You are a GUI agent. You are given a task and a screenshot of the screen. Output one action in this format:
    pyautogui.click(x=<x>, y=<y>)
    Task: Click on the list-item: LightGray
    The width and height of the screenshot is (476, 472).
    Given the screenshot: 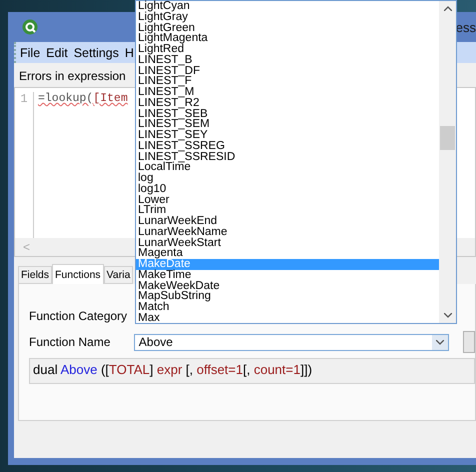 What is the action you would take?
    pyautogui.click(x=287, y=17)
    